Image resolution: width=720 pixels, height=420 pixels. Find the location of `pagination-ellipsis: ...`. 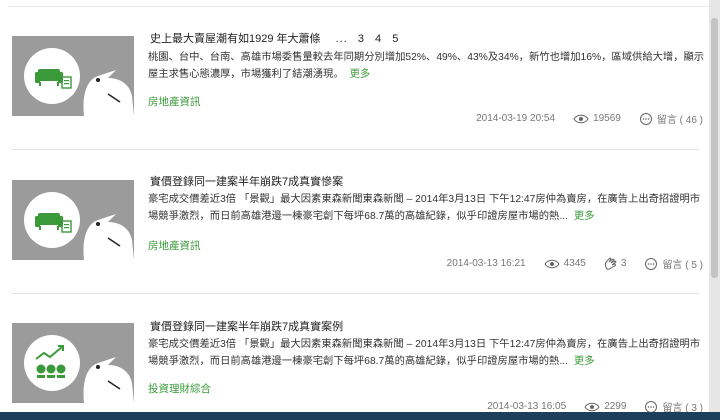

pagination-ellipsis: ... is located at coordinates (341, 39).